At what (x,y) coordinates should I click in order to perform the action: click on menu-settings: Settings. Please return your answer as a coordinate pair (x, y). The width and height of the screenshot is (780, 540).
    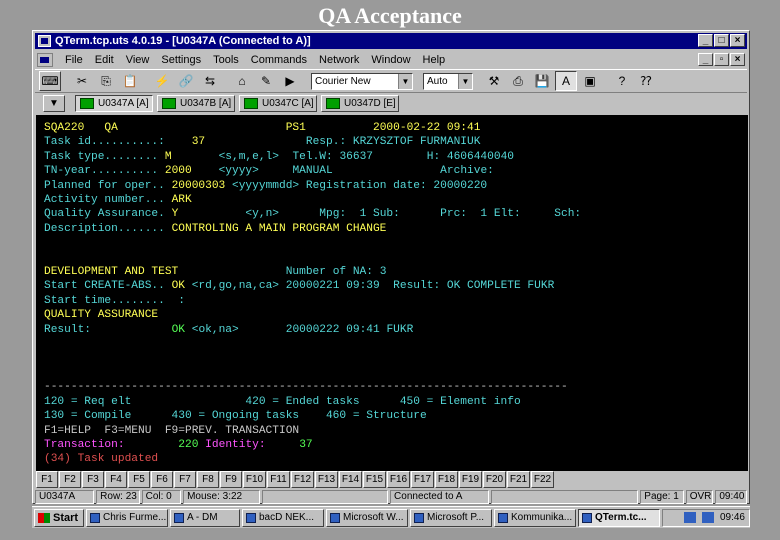
    Looking at the image, I should click on (181, 60).